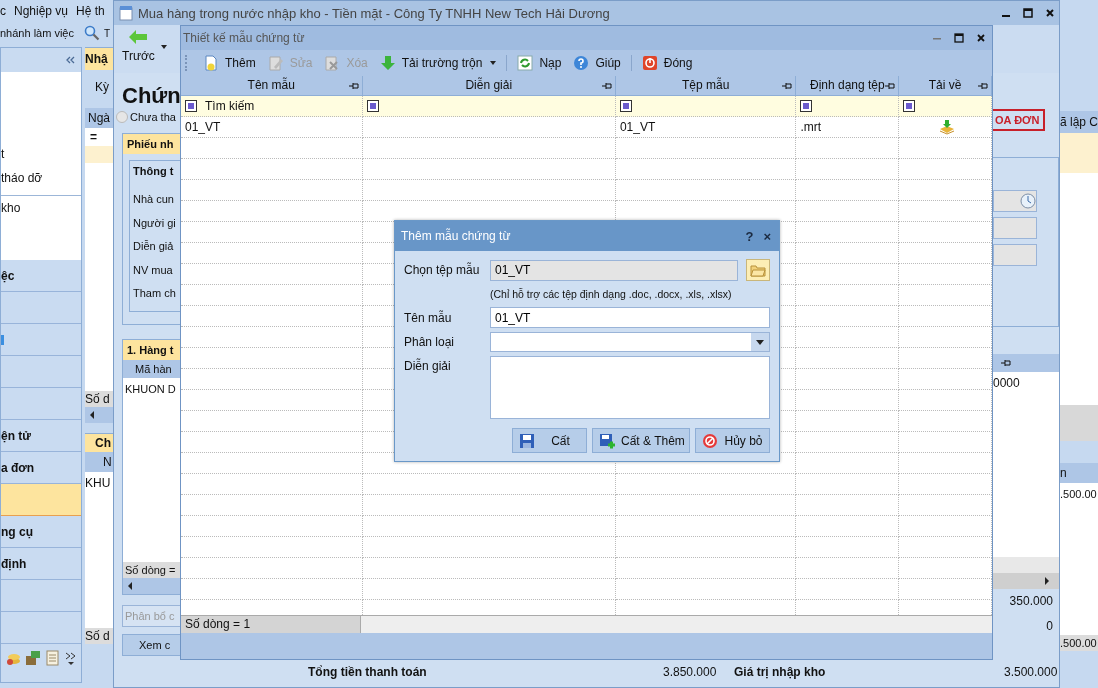 This screenshot has height=688, width=1098. I want to click on total-label: Tổng tiền thanh toán, so click(367, 672).